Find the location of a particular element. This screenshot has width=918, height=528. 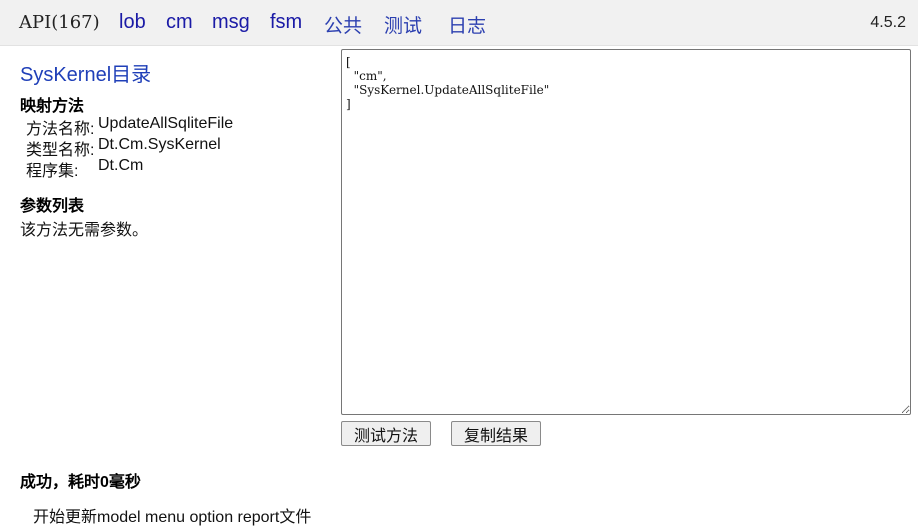

version-label: 4.5.2 is located at coordinates (888, 22).